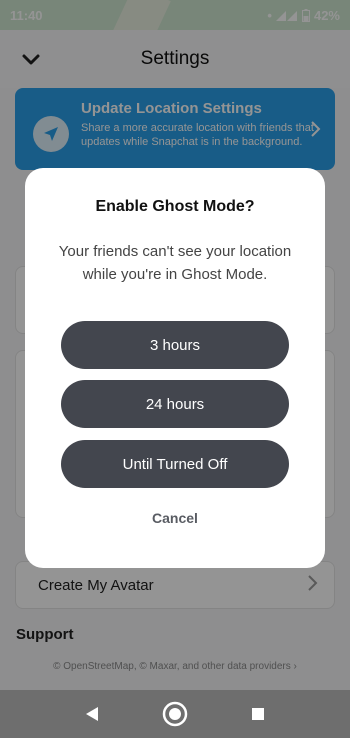  I want to click on android-nav-bar, so click(175, 714).